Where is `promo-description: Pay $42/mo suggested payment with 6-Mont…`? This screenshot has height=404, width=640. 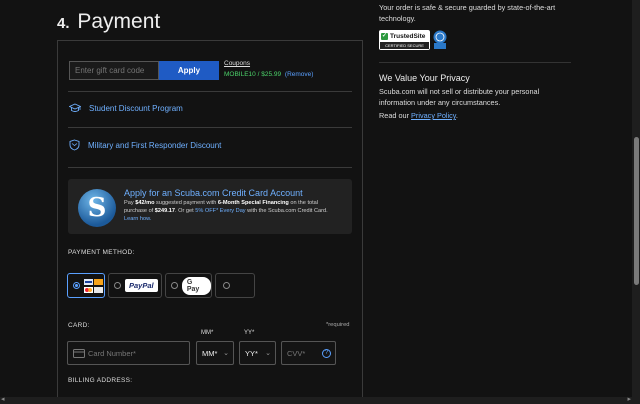
promo-description: Pay $42/mo suggested payment with 6-Mont… is located at coordinates (226, 211).